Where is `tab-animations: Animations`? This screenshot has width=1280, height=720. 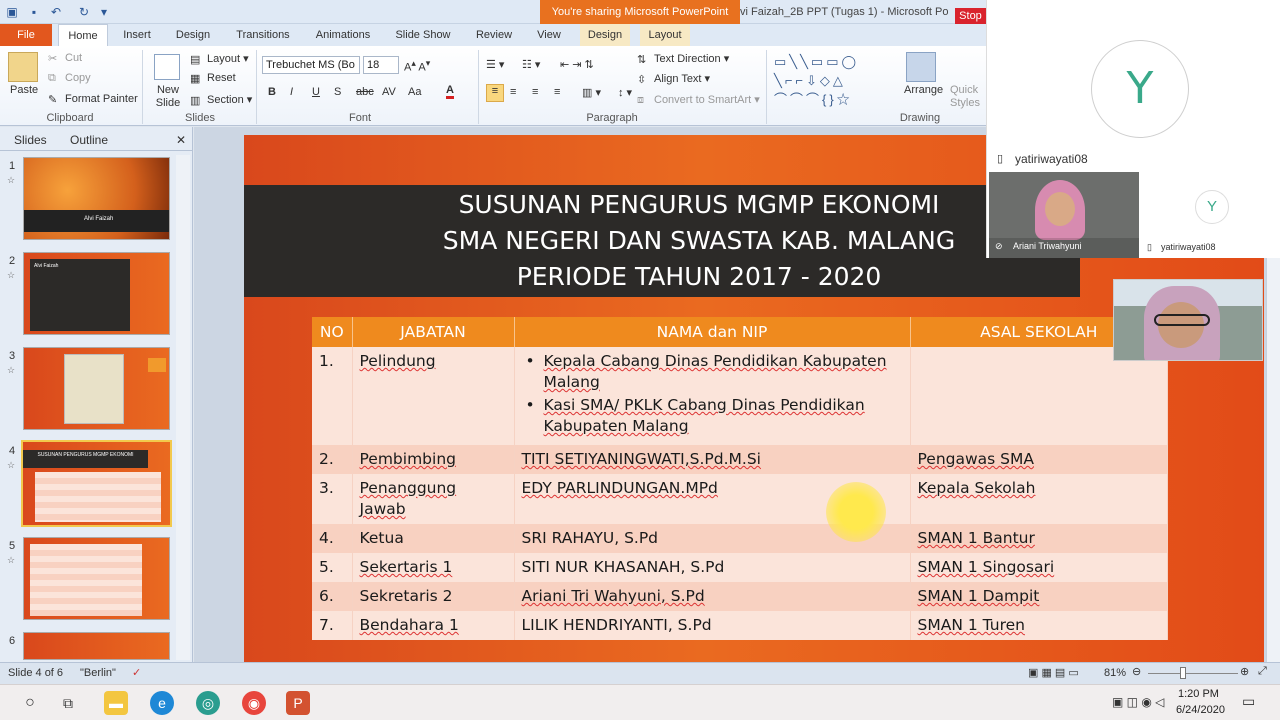
tab-animations: Animations is located at coordinates (343, 35).